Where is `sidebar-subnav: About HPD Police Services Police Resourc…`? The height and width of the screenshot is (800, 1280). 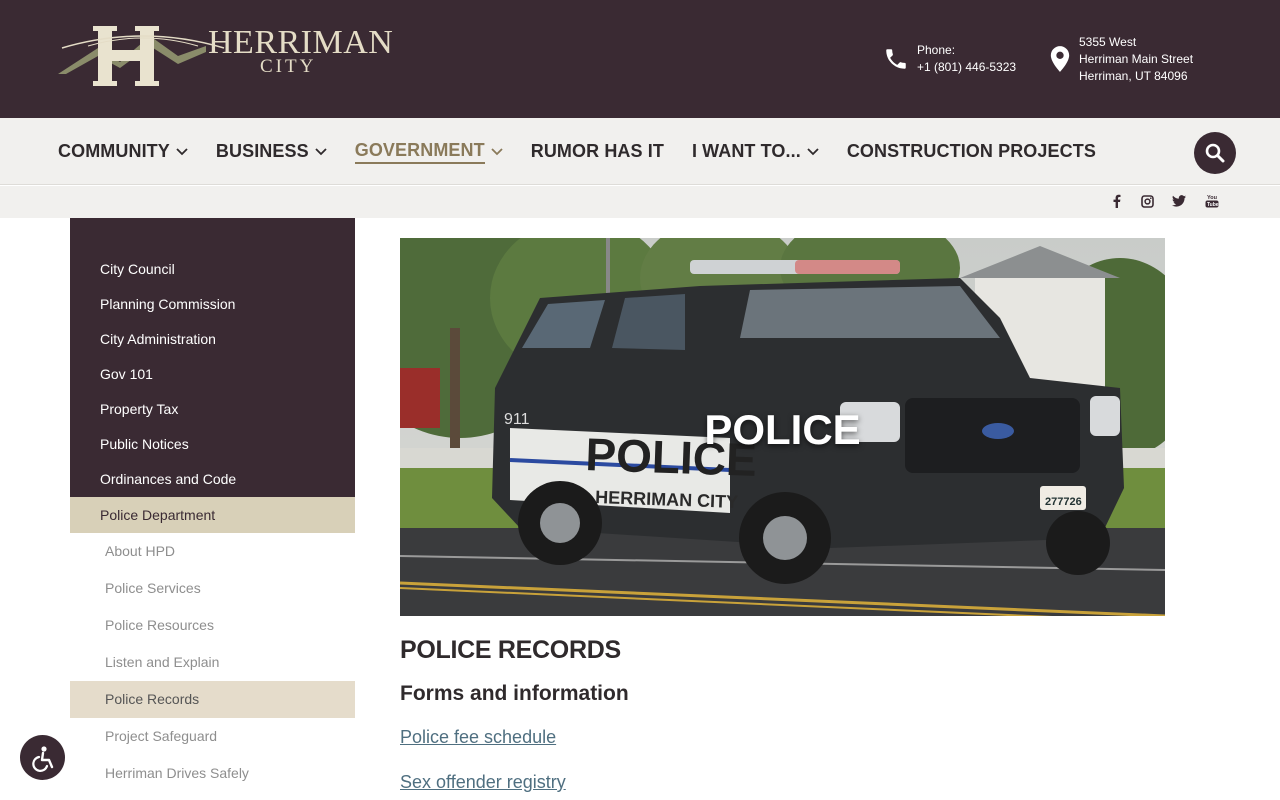 sidebar-subnav: About HPD Police Services Police Resourc… is located at coordinates (212, 662).